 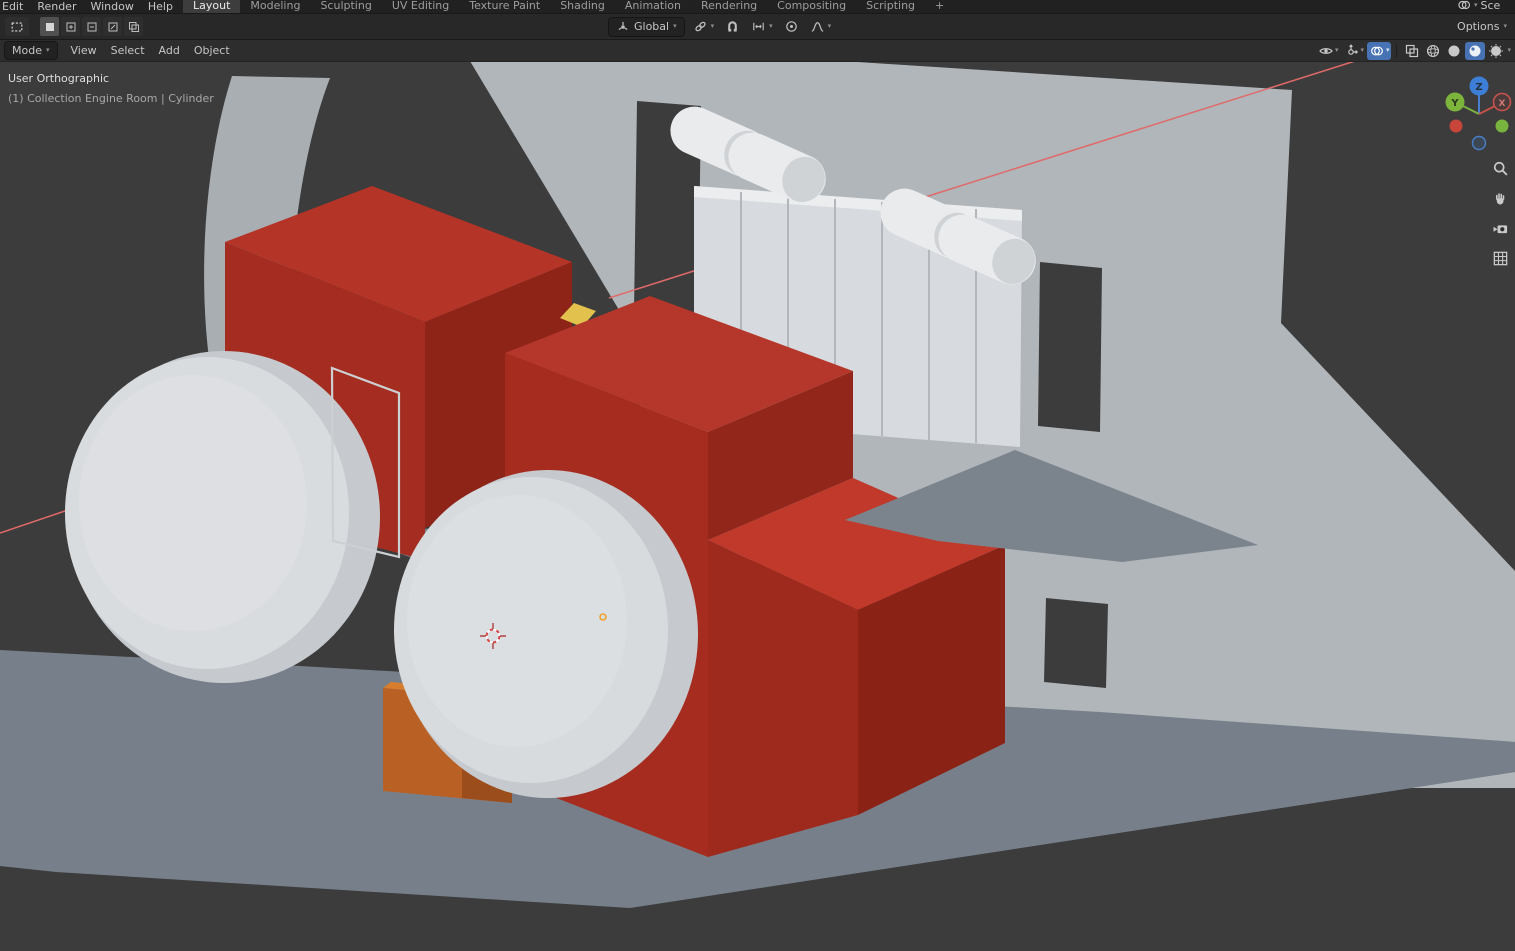 I want to click on link-icon, so click(x=700, y=26).